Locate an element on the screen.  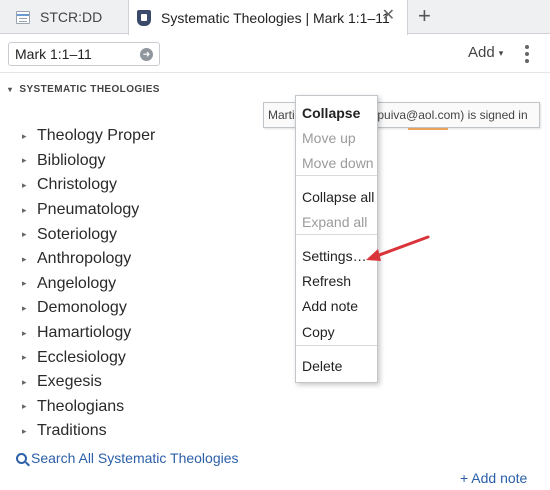
tab-label: Systematic Theologies | Mark 1:1–11 is located at coordinates (275, 17).